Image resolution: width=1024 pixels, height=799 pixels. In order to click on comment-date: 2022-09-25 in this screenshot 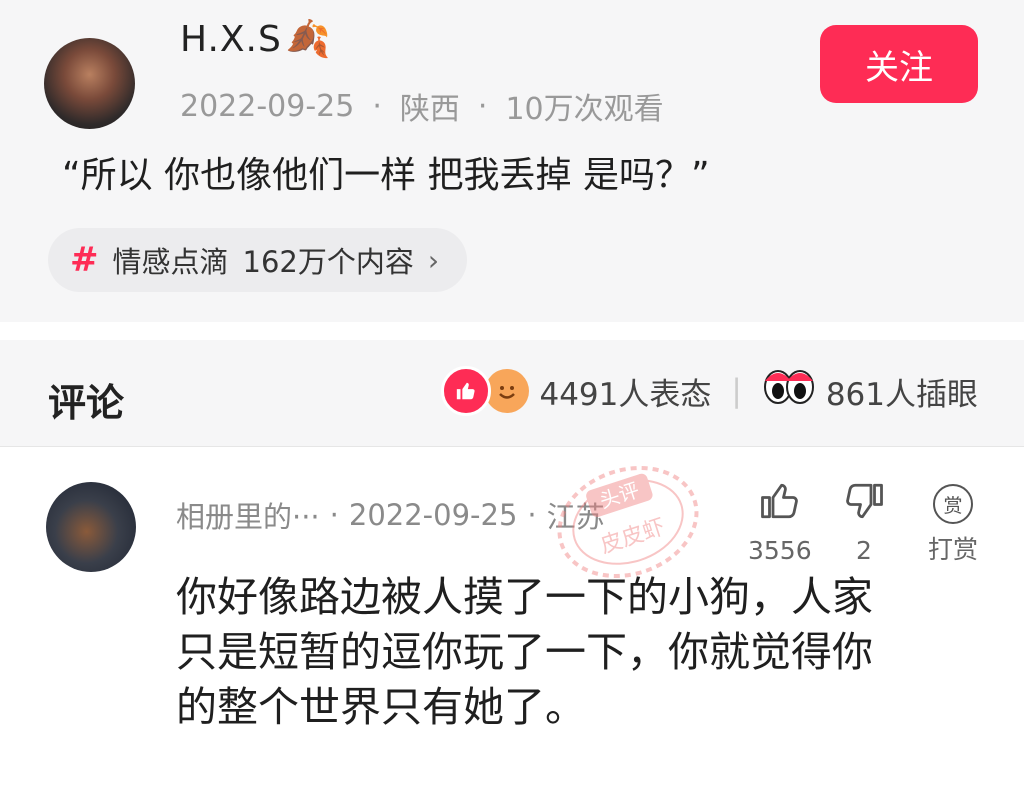, I will do `click(433, 515)`.